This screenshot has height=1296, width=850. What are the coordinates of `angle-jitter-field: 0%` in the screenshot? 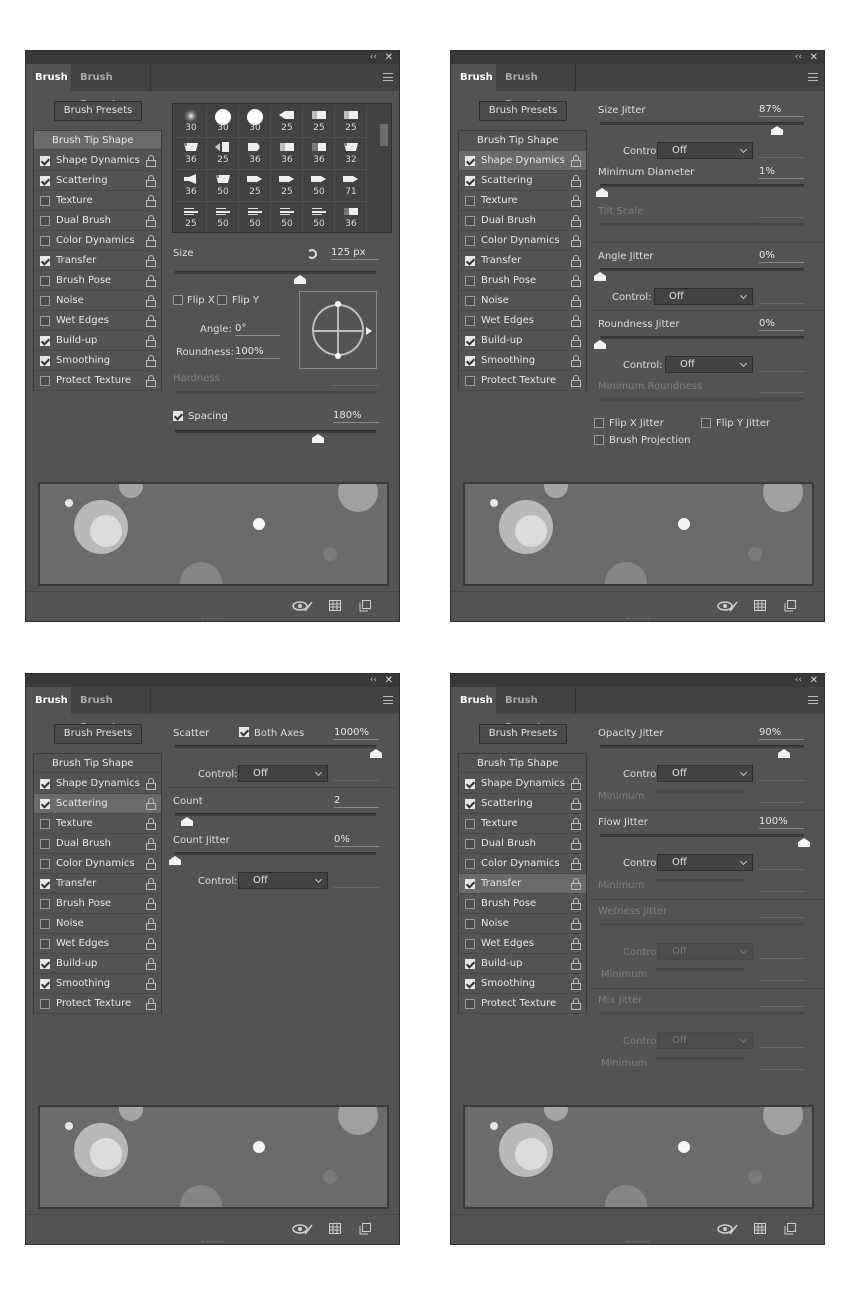 It's located at (781, 256).